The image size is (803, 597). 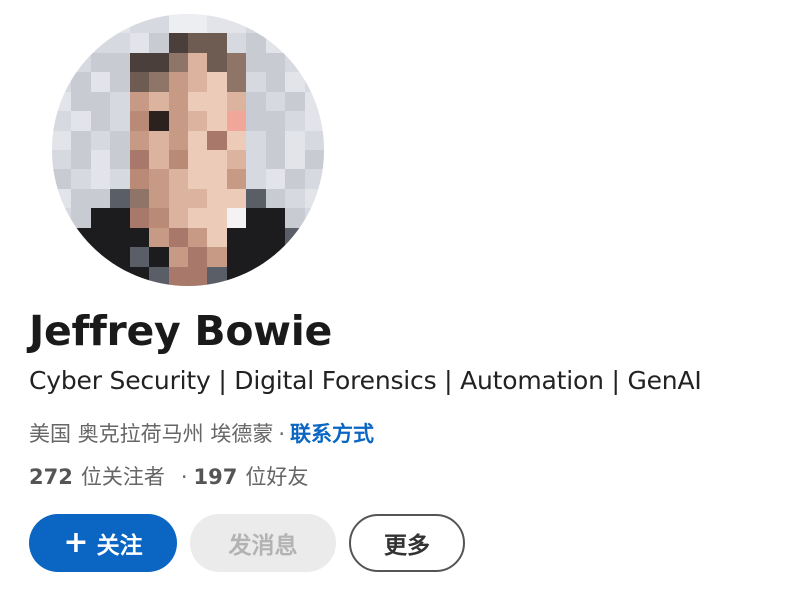 I want to click on followers-label: 位关注者, so click(x=122, y=477).